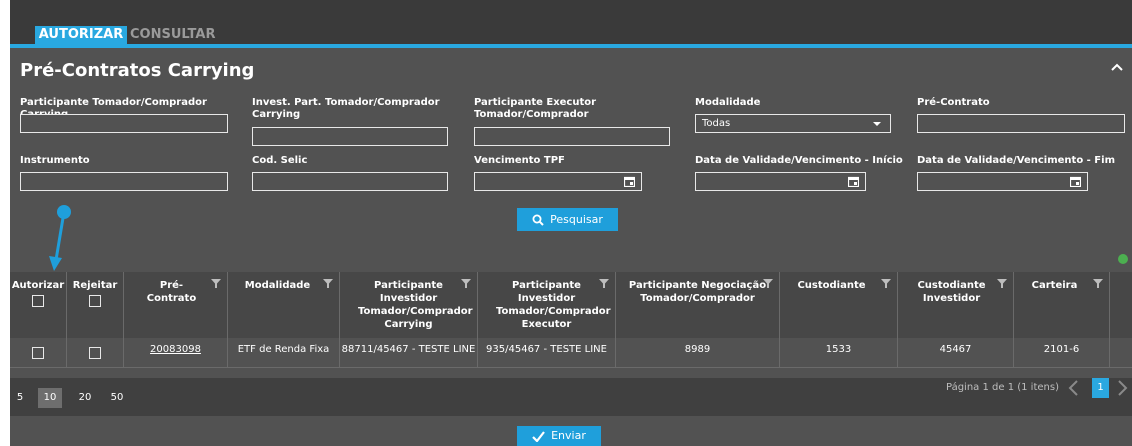 This screenshot has width=1132, height=446. Describe the element at coordinates (877, 124) in the screenshot. I see `chevron-down-icon` at that location.